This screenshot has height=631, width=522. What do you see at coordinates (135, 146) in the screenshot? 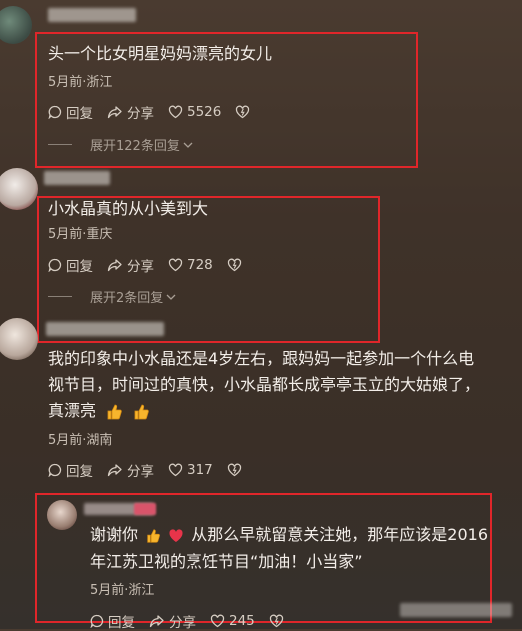
I see `expand-label: 展开122条回复` at bounding box center [135, 146].